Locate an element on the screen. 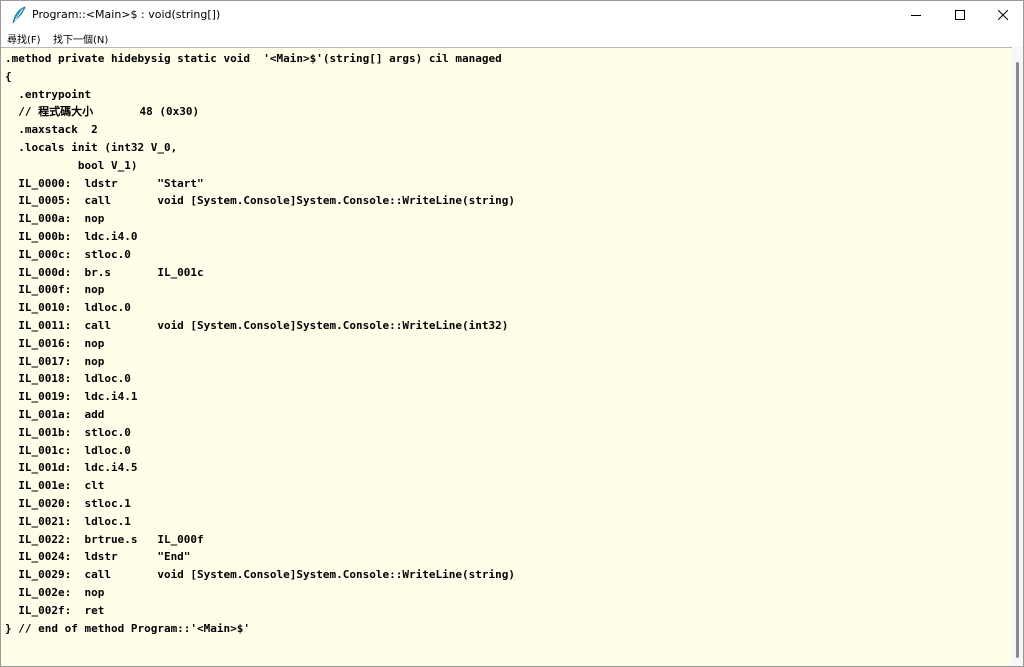 This screenshot has width=1024, height=667. code-line: IL_000b: ldc.i4.0 is located at coordinates (71, 236).